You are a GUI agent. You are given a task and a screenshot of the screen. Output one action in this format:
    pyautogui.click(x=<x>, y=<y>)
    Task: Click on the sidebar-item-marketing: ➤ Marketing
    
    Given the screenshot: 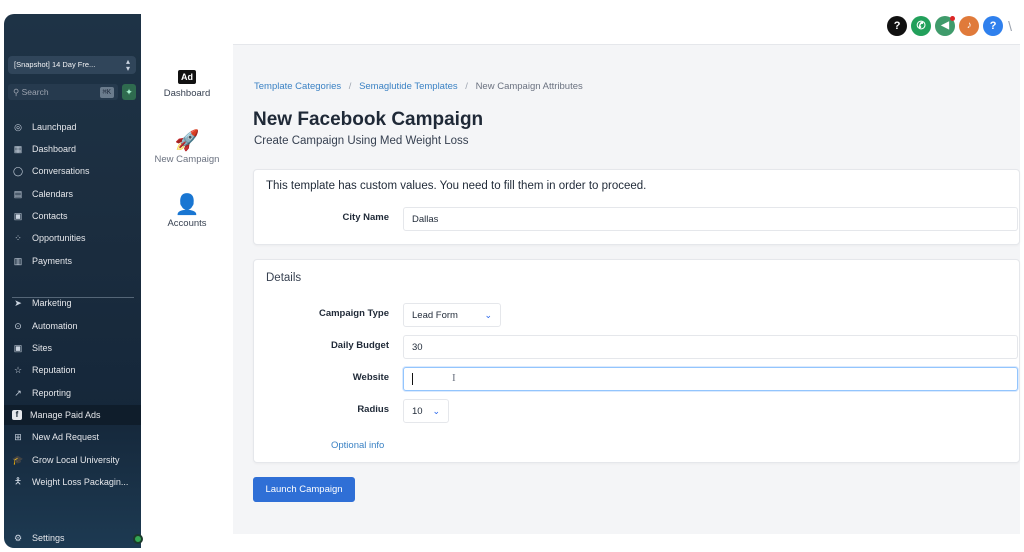 What is the action you would take?
    pyautogui.click(x=72, y=303)
    